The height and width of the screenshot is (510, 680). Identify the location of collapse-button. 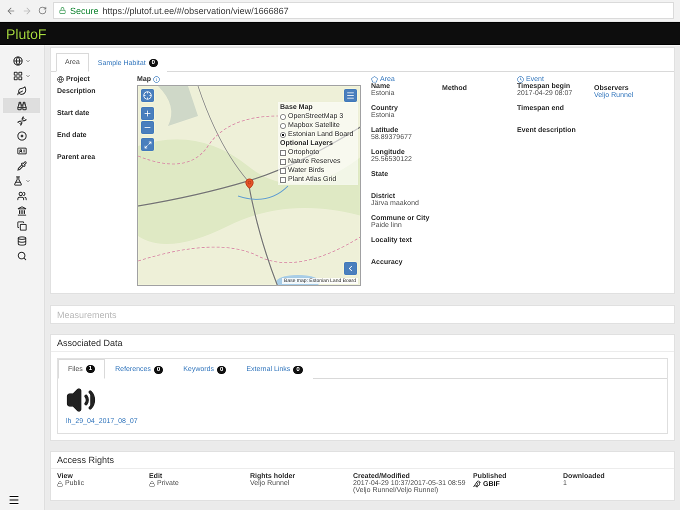
(350, 268).